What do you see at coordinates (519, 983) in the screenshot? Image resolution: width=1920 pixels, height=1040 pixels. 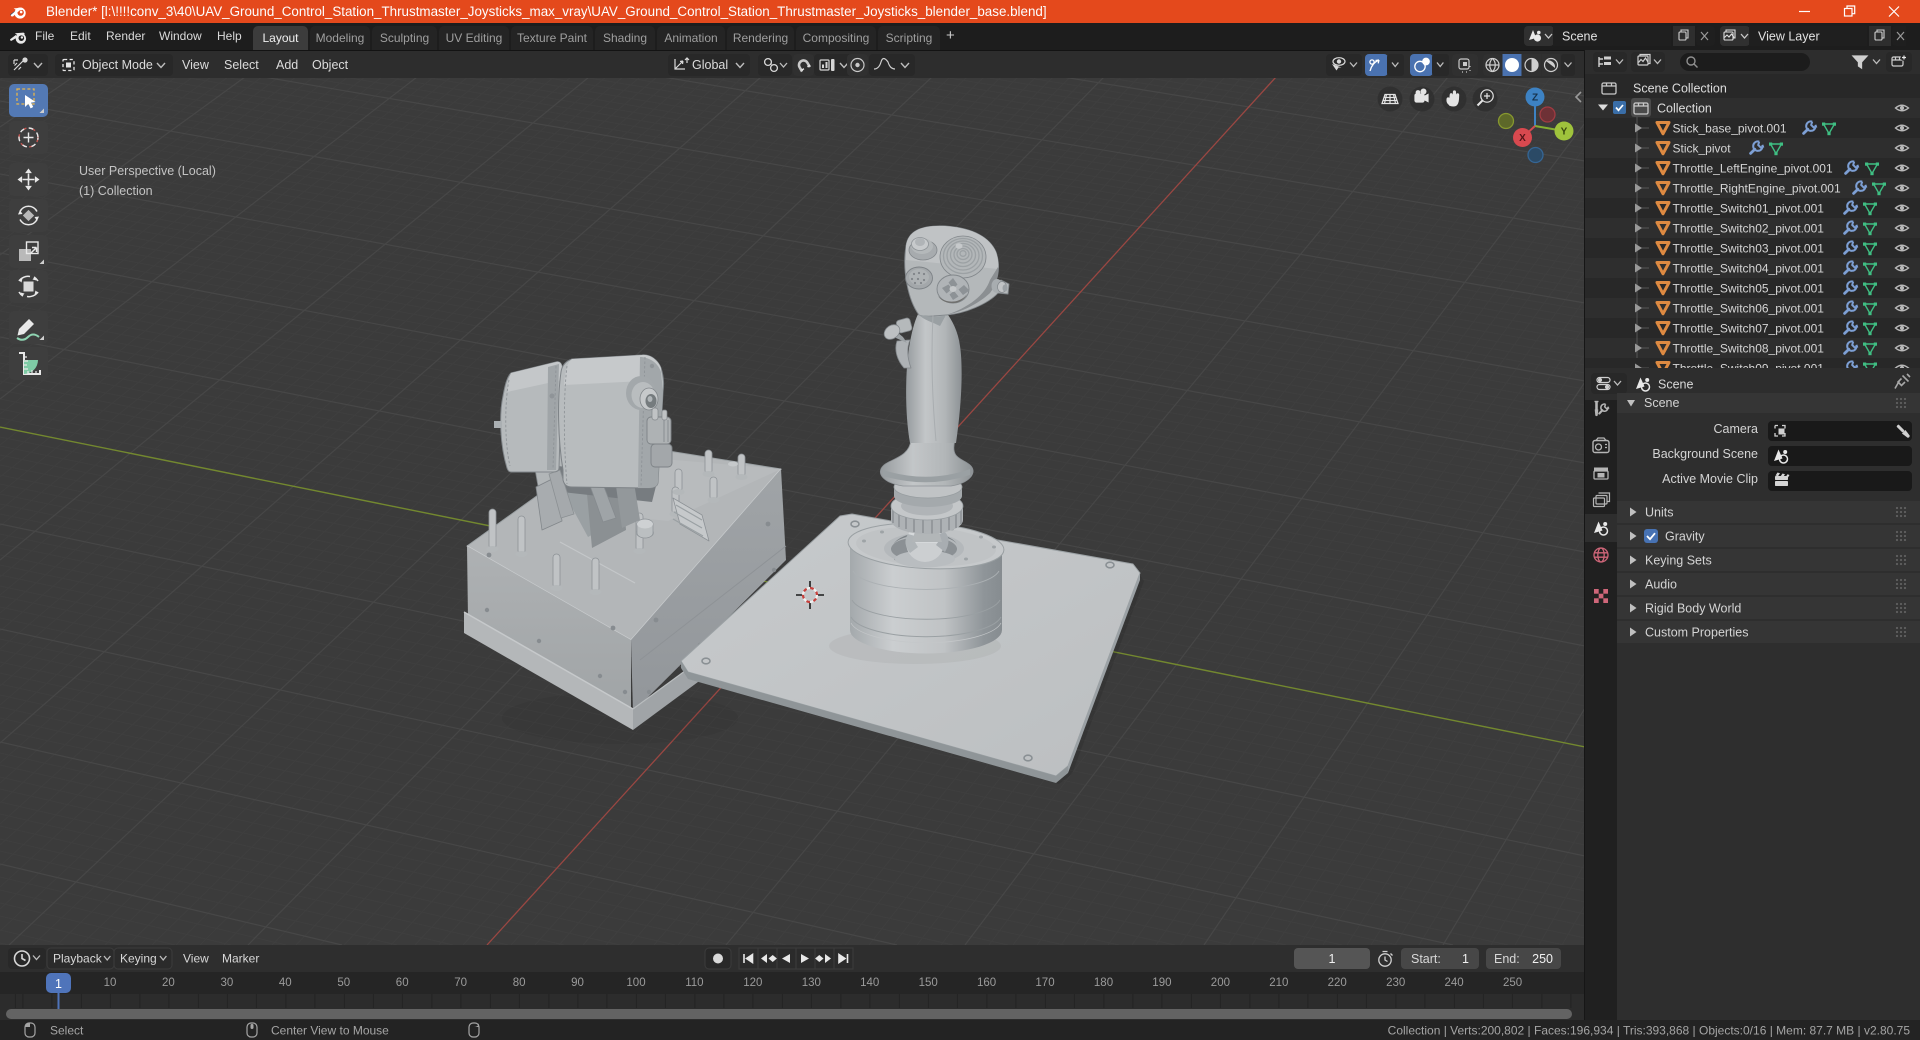 I see `svg-text: 80` at bounding box center [519, 983].